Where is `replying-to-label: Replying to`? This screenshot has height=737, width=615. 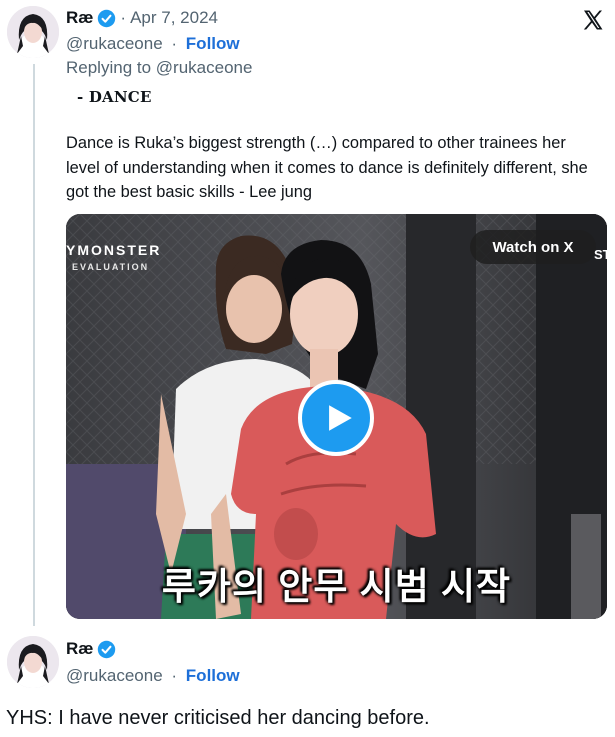
replying-to-label: Replying to is located at coordinates (111, 67).